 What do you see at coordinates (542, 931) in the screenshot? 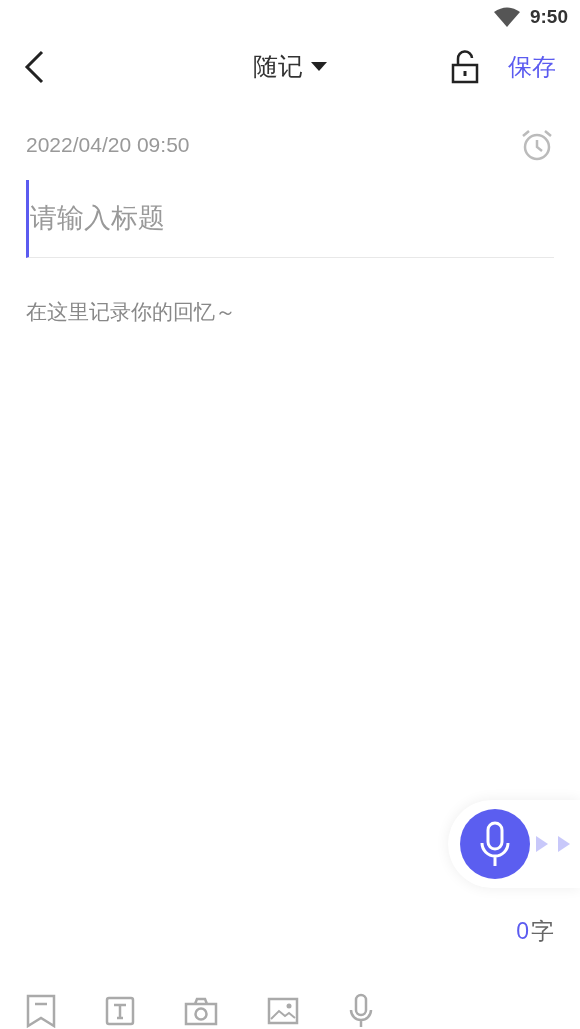
I see `word-count-unit: 字` at bounding box center [542, 931].